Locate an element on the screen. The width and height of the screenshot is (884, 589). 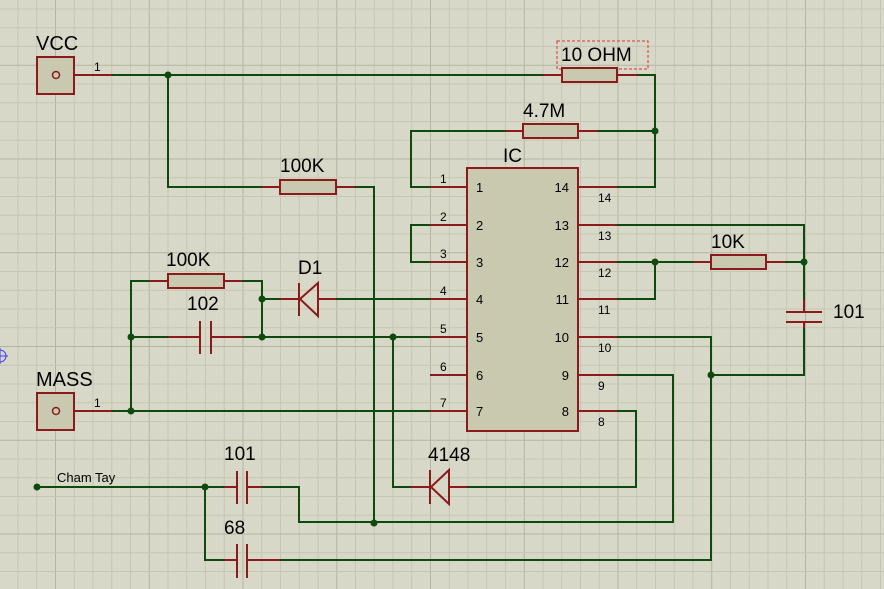
ic-pin-number: 8 is located at coordinates (601, 422).